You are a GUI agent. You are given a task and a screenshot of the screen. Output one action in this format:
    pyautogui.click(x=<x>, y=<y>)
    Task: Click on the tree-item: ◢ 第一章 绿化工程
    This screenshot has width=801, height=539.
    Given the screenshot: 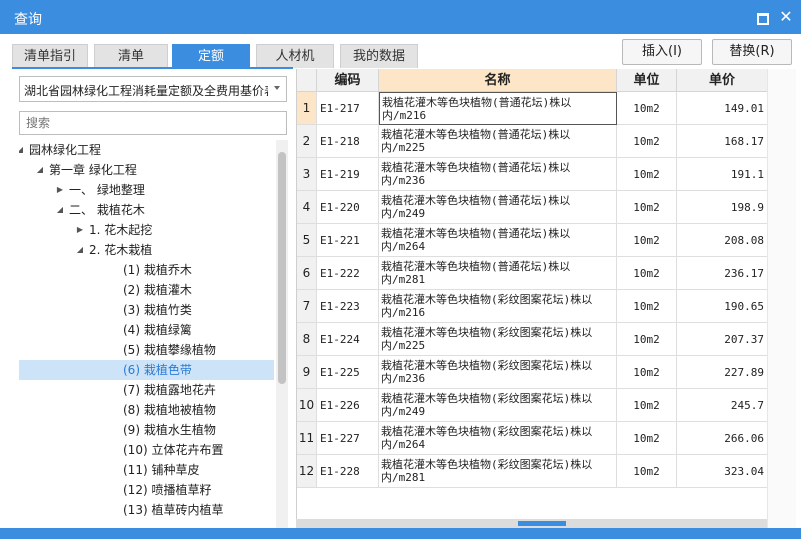 What is the action you would take?
    pyautogui.click(x=146, y=170)
    